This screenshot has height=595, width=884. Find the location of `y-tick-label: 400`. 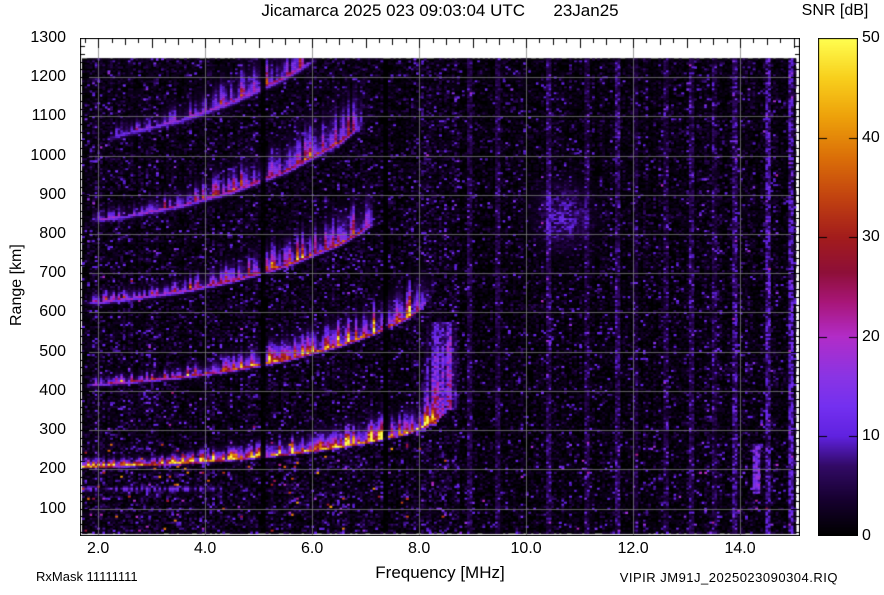

y-tick-label: 400 is located at coordinates (52, 390).